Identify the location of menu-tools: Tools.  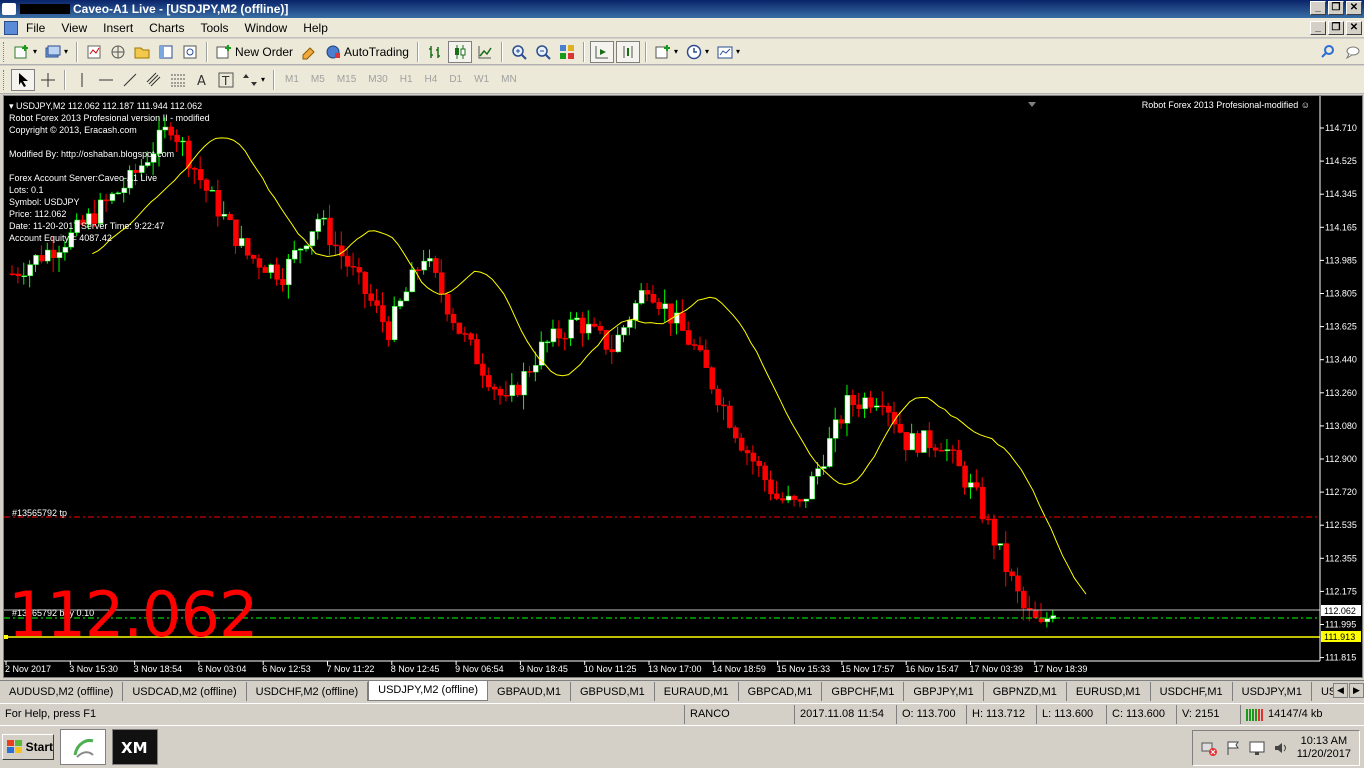
(215, 28).